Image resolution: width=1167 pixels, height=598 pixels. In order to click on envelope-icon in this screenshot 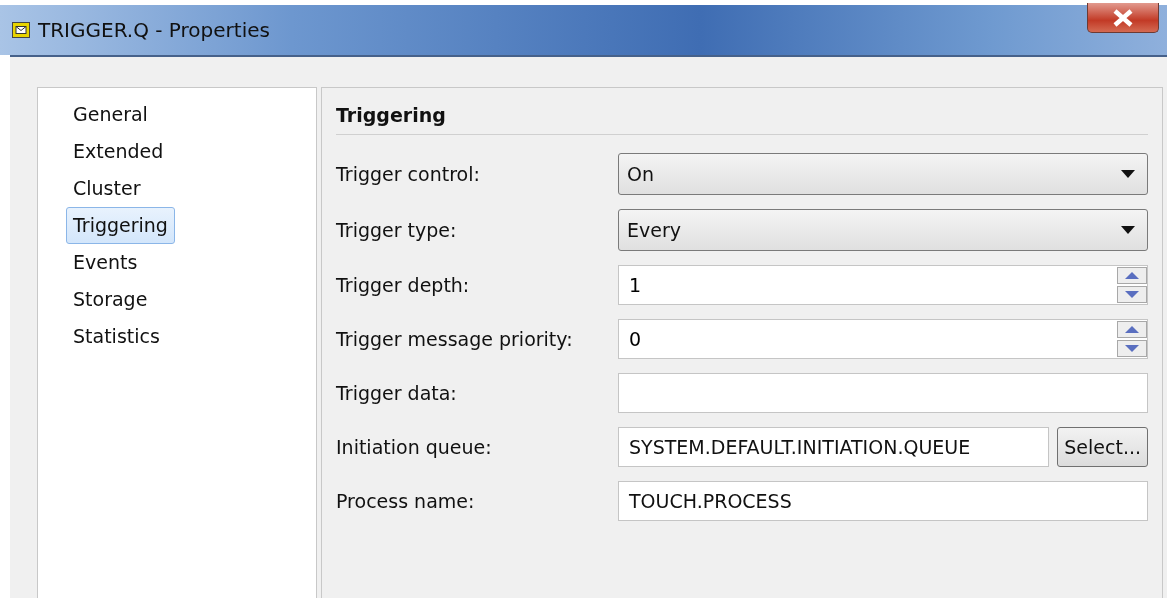, I will do `click(21, 30)`.